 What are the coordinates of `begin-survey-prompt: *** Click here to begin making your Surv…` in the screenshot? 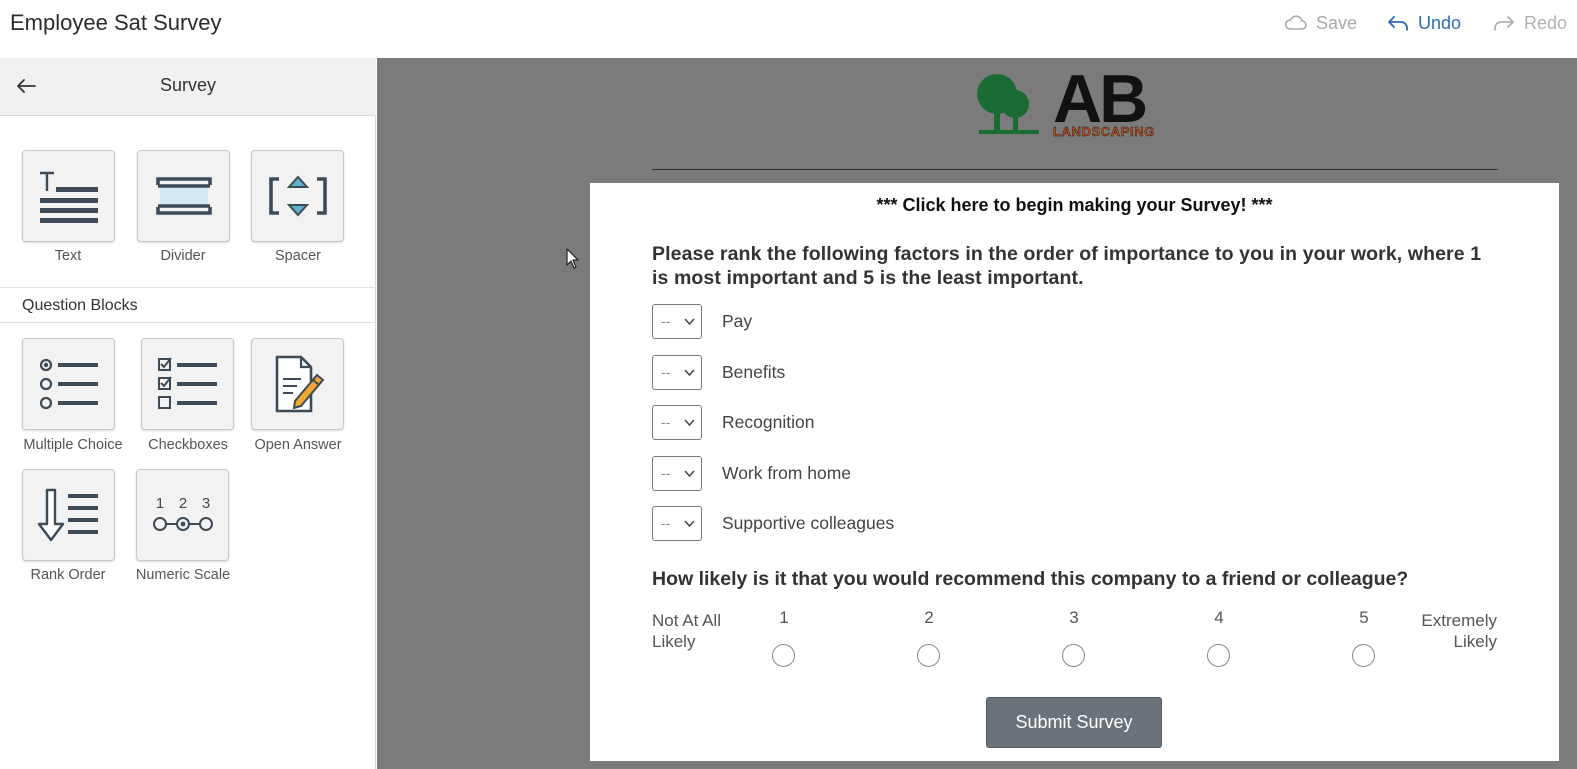 It's located at (1074, 205).